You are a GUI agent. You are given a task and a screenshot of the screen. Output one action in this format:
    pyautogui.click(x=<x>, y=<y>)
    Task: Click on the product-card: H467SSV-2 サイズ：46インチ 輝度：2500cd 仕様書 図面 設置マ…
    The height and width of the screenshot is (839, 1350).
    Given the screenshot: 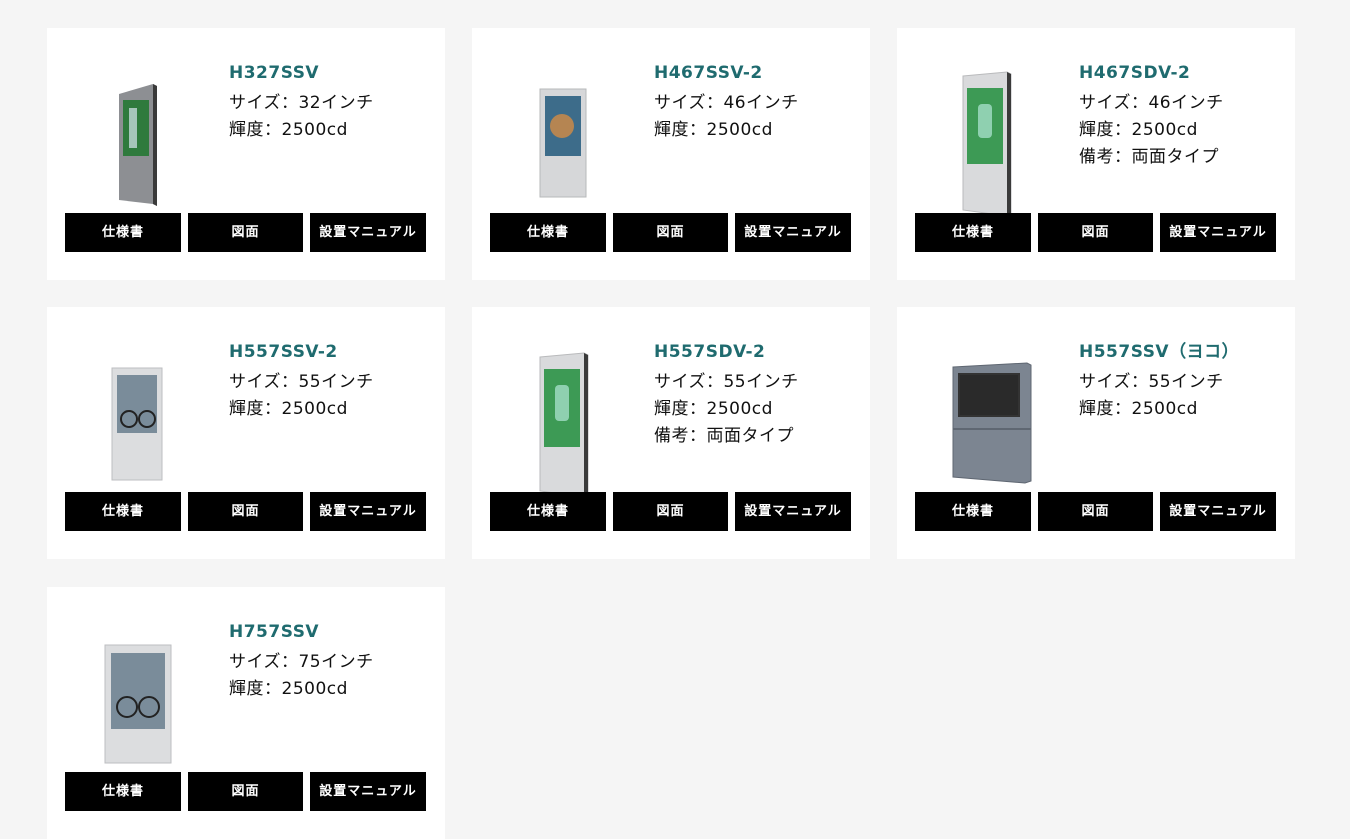 What is the action you would take?
    pyautogui.click(x=671, y=154)
    